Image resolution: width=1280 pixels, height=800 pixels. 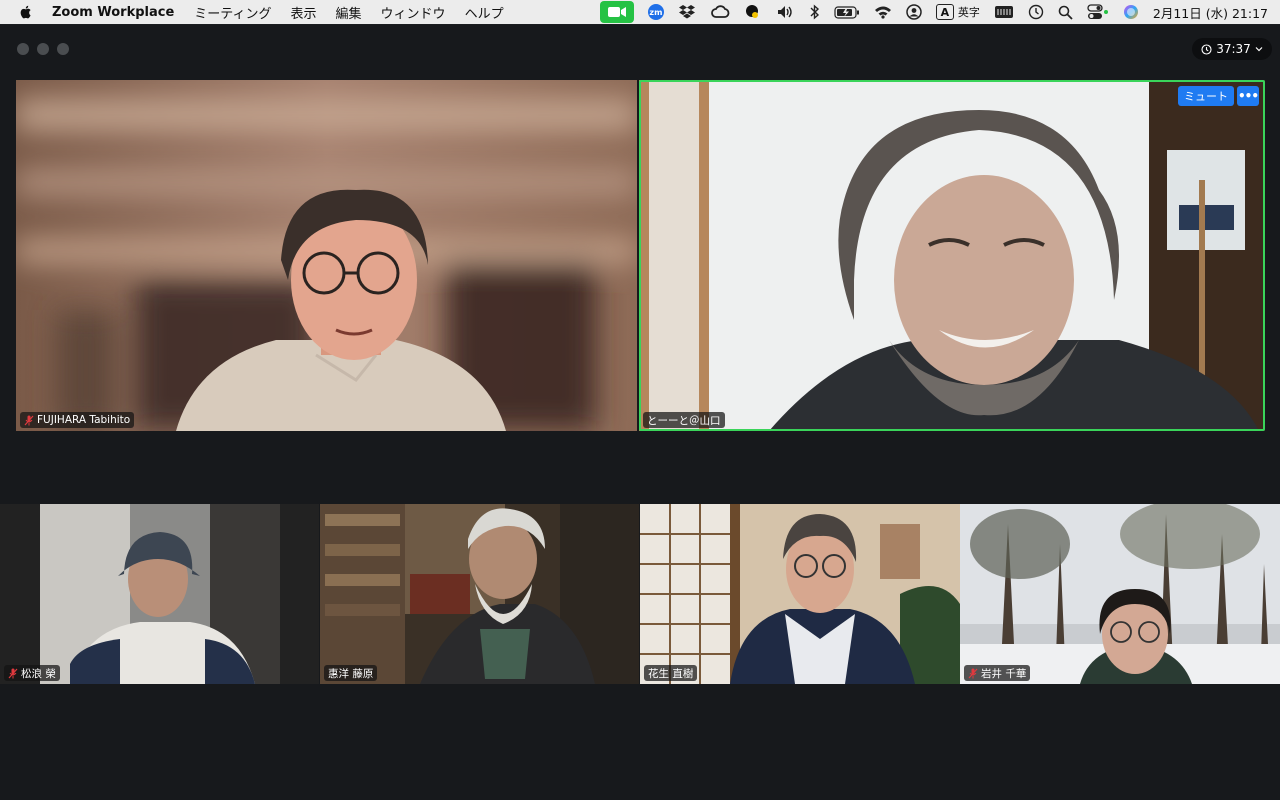 I want to click on minimize-window-button, so click(x=43, y=49).